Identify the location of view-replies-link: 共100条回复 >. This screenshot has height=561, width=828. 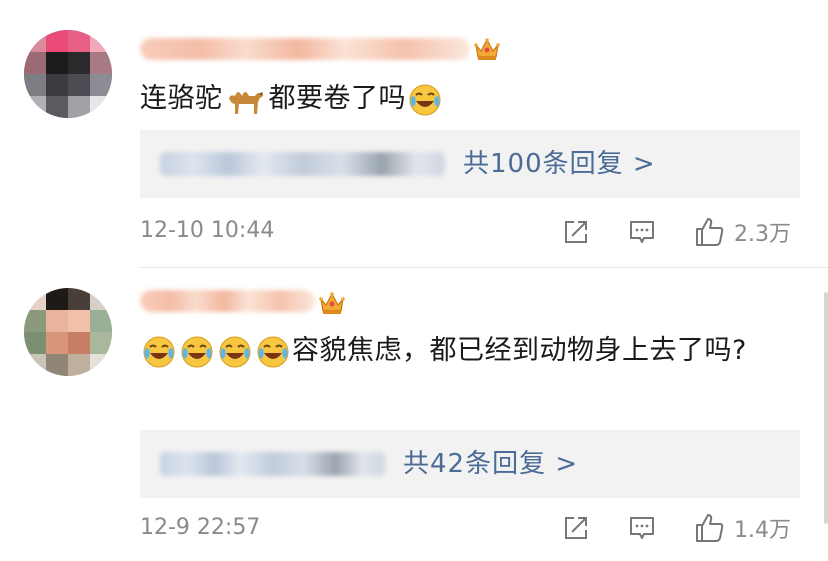
(559, 164).